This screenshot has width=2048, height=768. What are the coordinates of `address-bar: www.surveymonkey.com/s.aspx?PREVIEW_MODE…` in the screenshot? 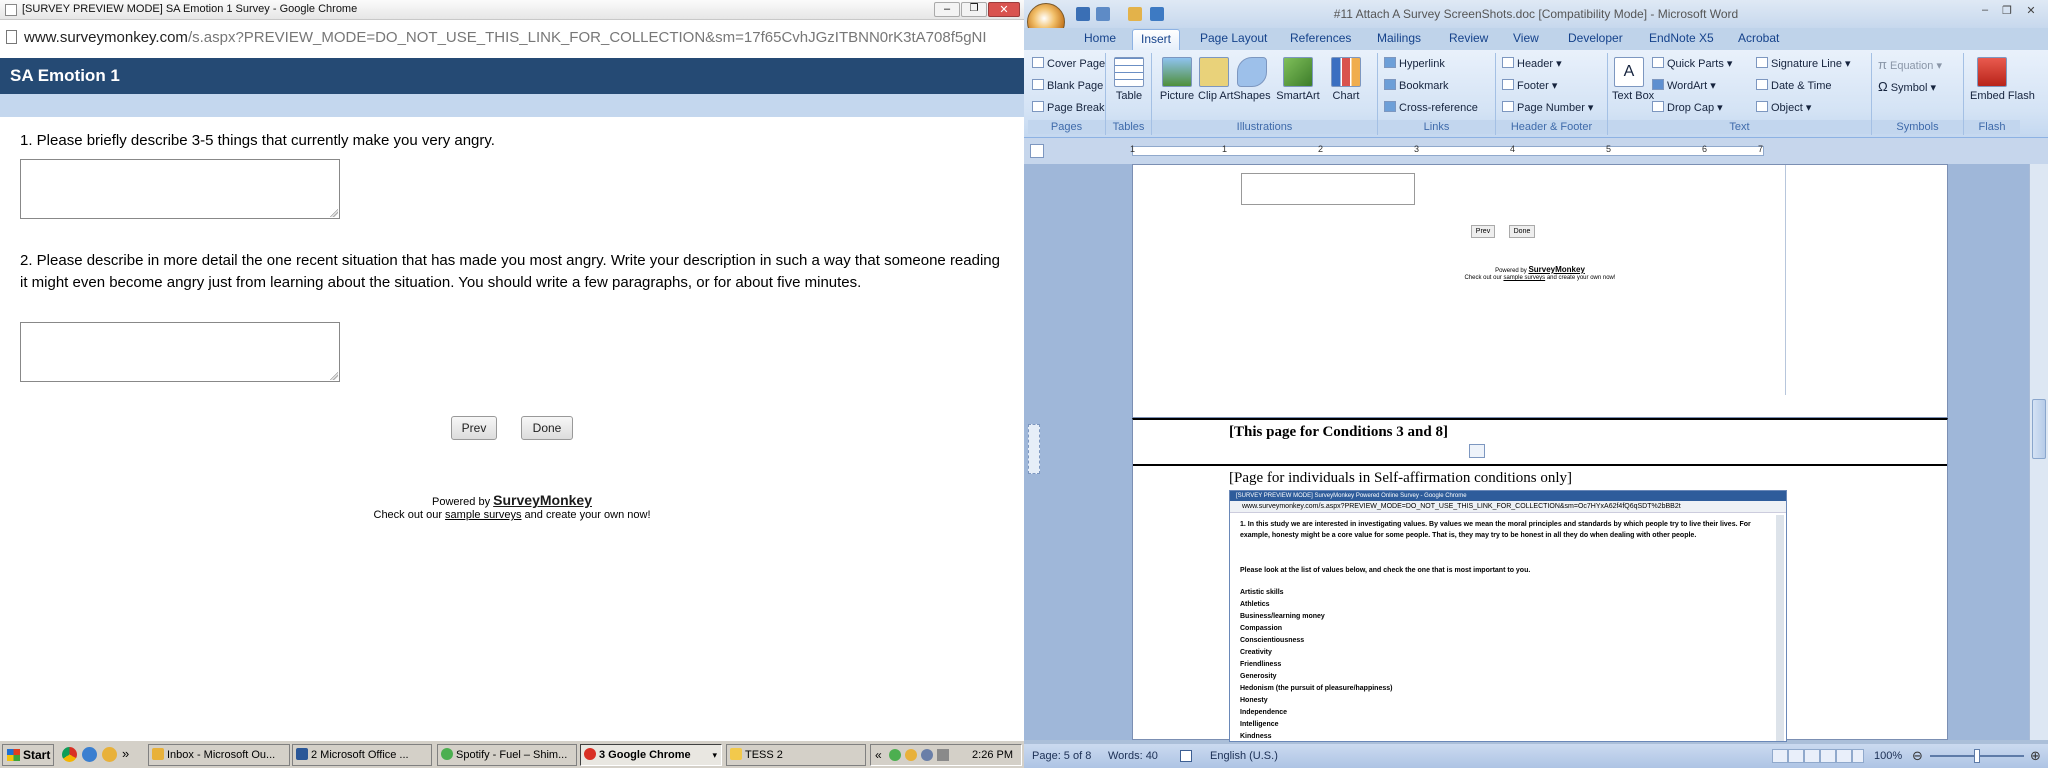 It's located at (512, 38).